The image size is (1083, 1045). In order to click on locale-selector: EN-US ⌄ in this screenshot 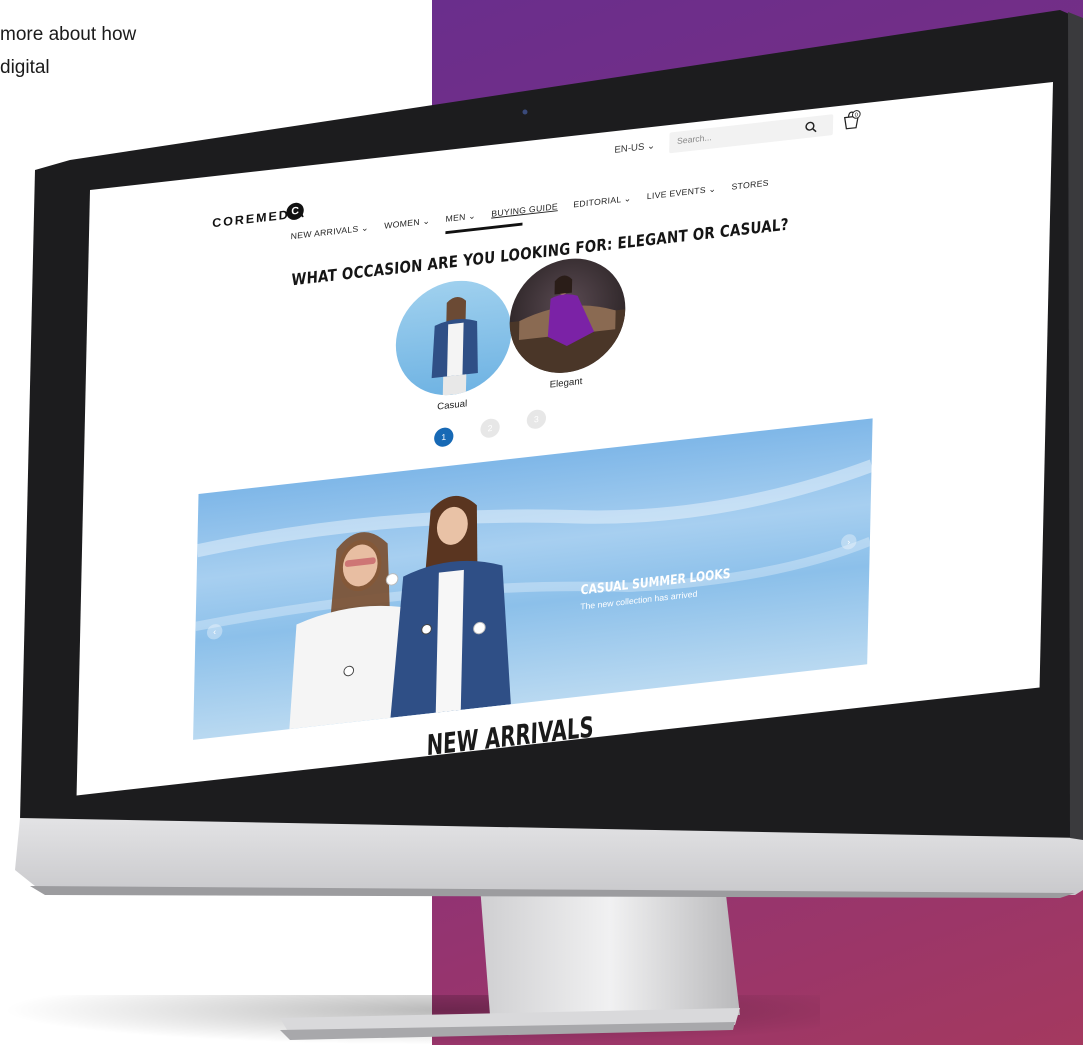, I will do `click(634, 148)`.